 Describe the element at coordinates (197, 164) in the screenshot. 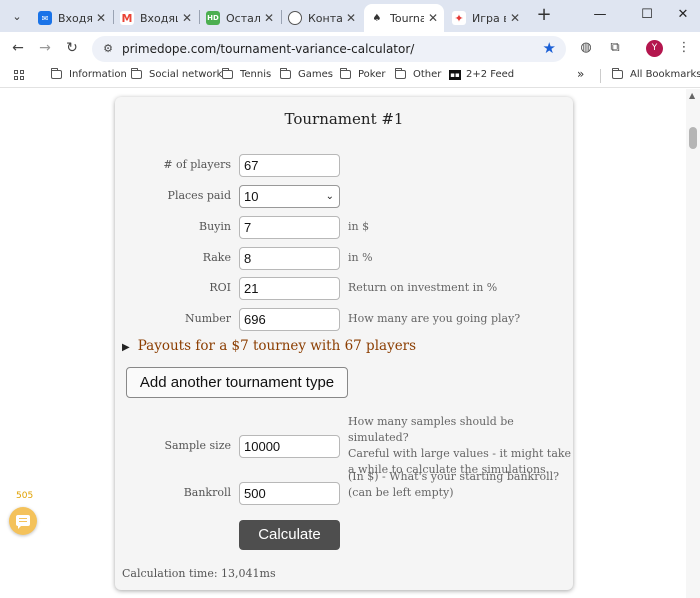

I see `players-label: # of players` at that location.